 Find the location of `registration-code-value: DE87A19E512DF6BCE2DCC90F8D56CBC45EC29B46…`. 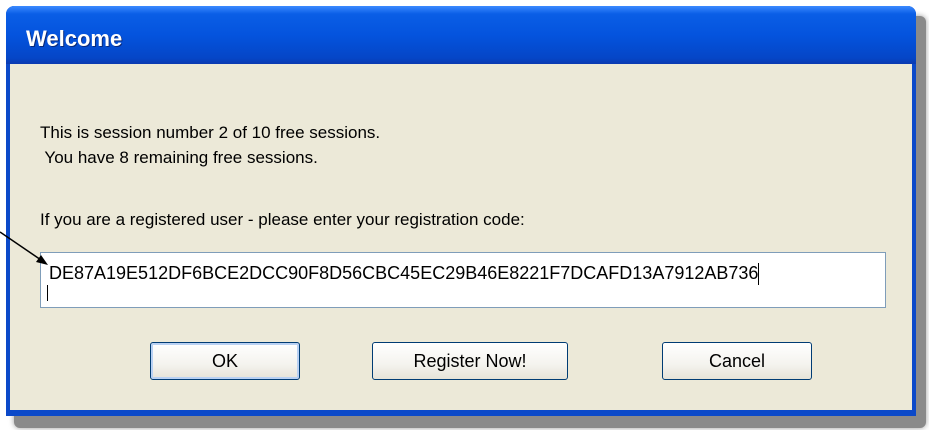

registration-code-value: DE87A19E512DF6BCE2DCC90F8D56CBC45EC29B46… is located at coordinates (404, 274).